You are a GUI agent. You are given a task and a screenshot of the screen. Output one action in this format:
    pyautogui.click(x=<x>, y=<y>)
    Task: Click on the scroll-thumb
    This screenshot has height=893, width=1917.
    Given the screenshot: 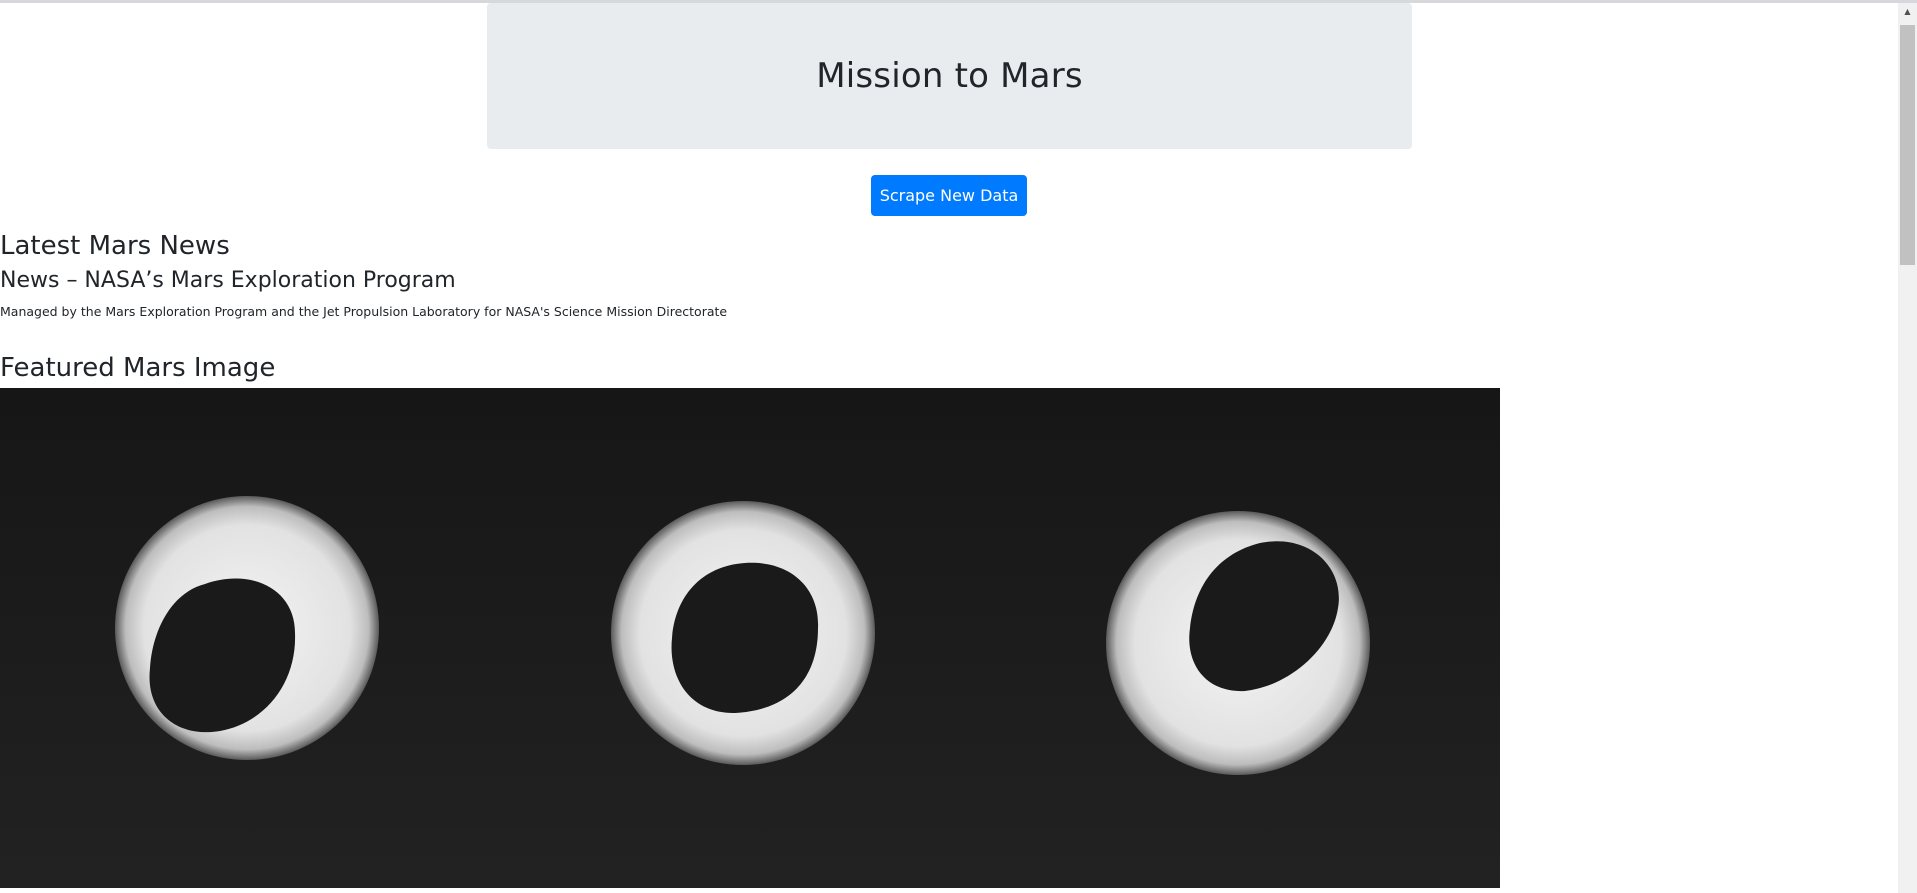 What is the action you would take?
    pyautogui.click(x=1907, y=145)
    